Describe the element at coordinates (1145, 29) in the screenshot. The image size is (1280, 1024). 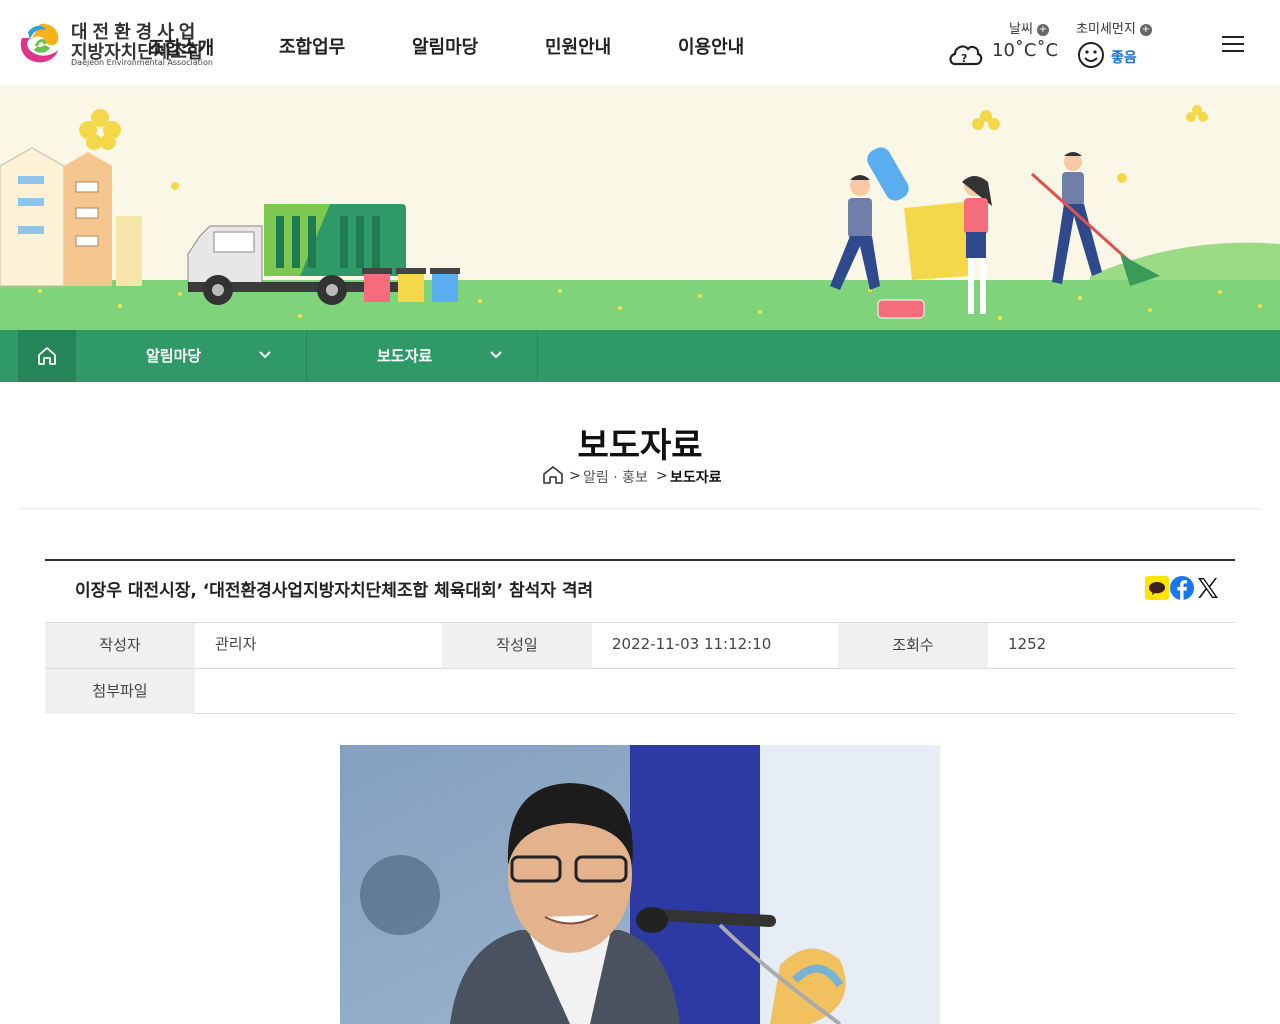
I see `dust-more-icon: +` at that location.